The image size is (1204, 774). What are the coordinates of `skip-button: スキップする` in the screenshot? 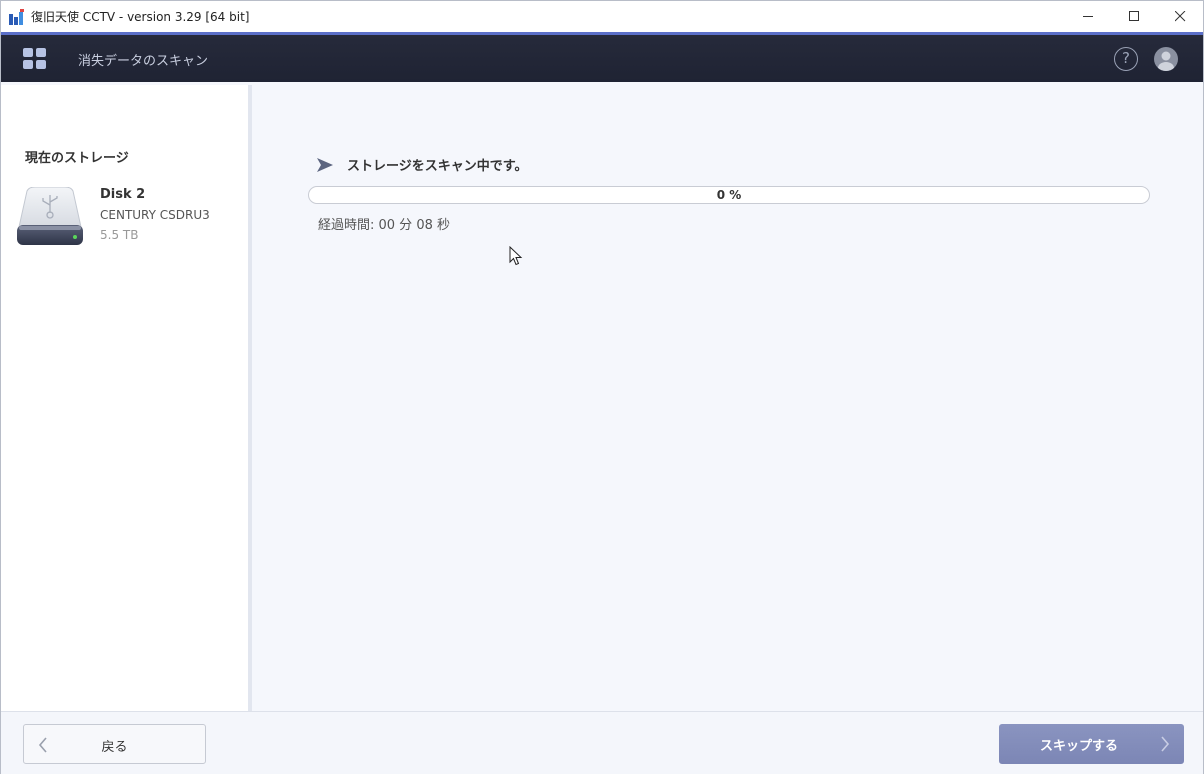 It's located at (1091, 744).